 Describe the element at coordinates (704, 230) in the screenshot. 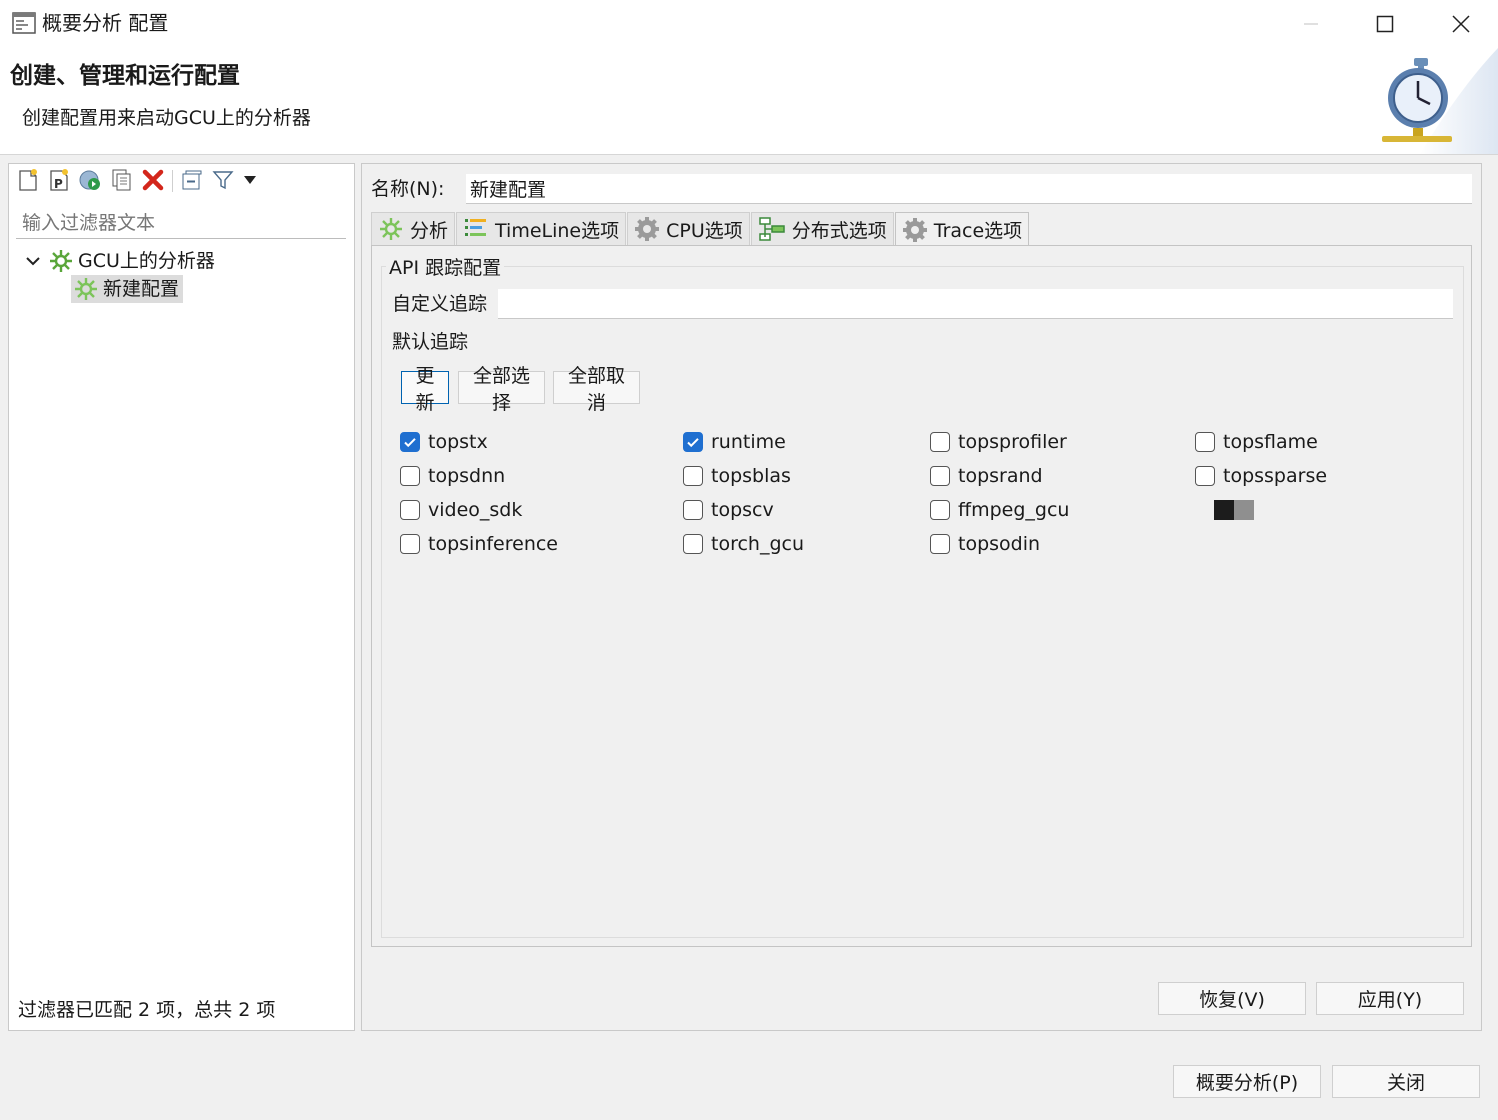

I see `tab-label: CPU选项` at that location.